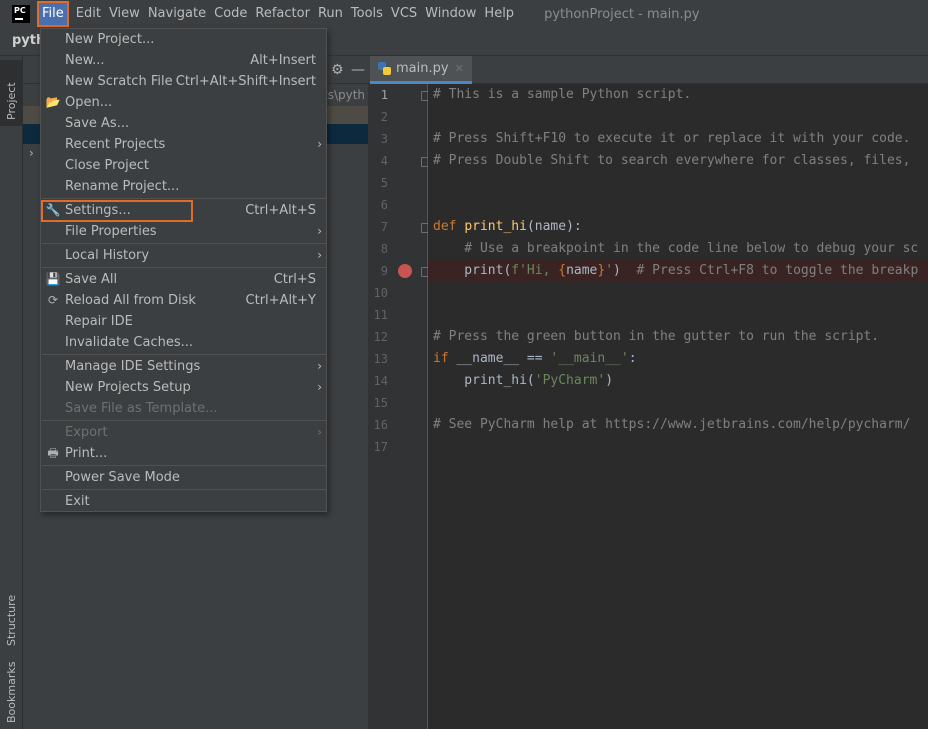  Describe the element at coordinates (31, 153) in the screenshot. I see `chevron-right-icon: ›` at that location.